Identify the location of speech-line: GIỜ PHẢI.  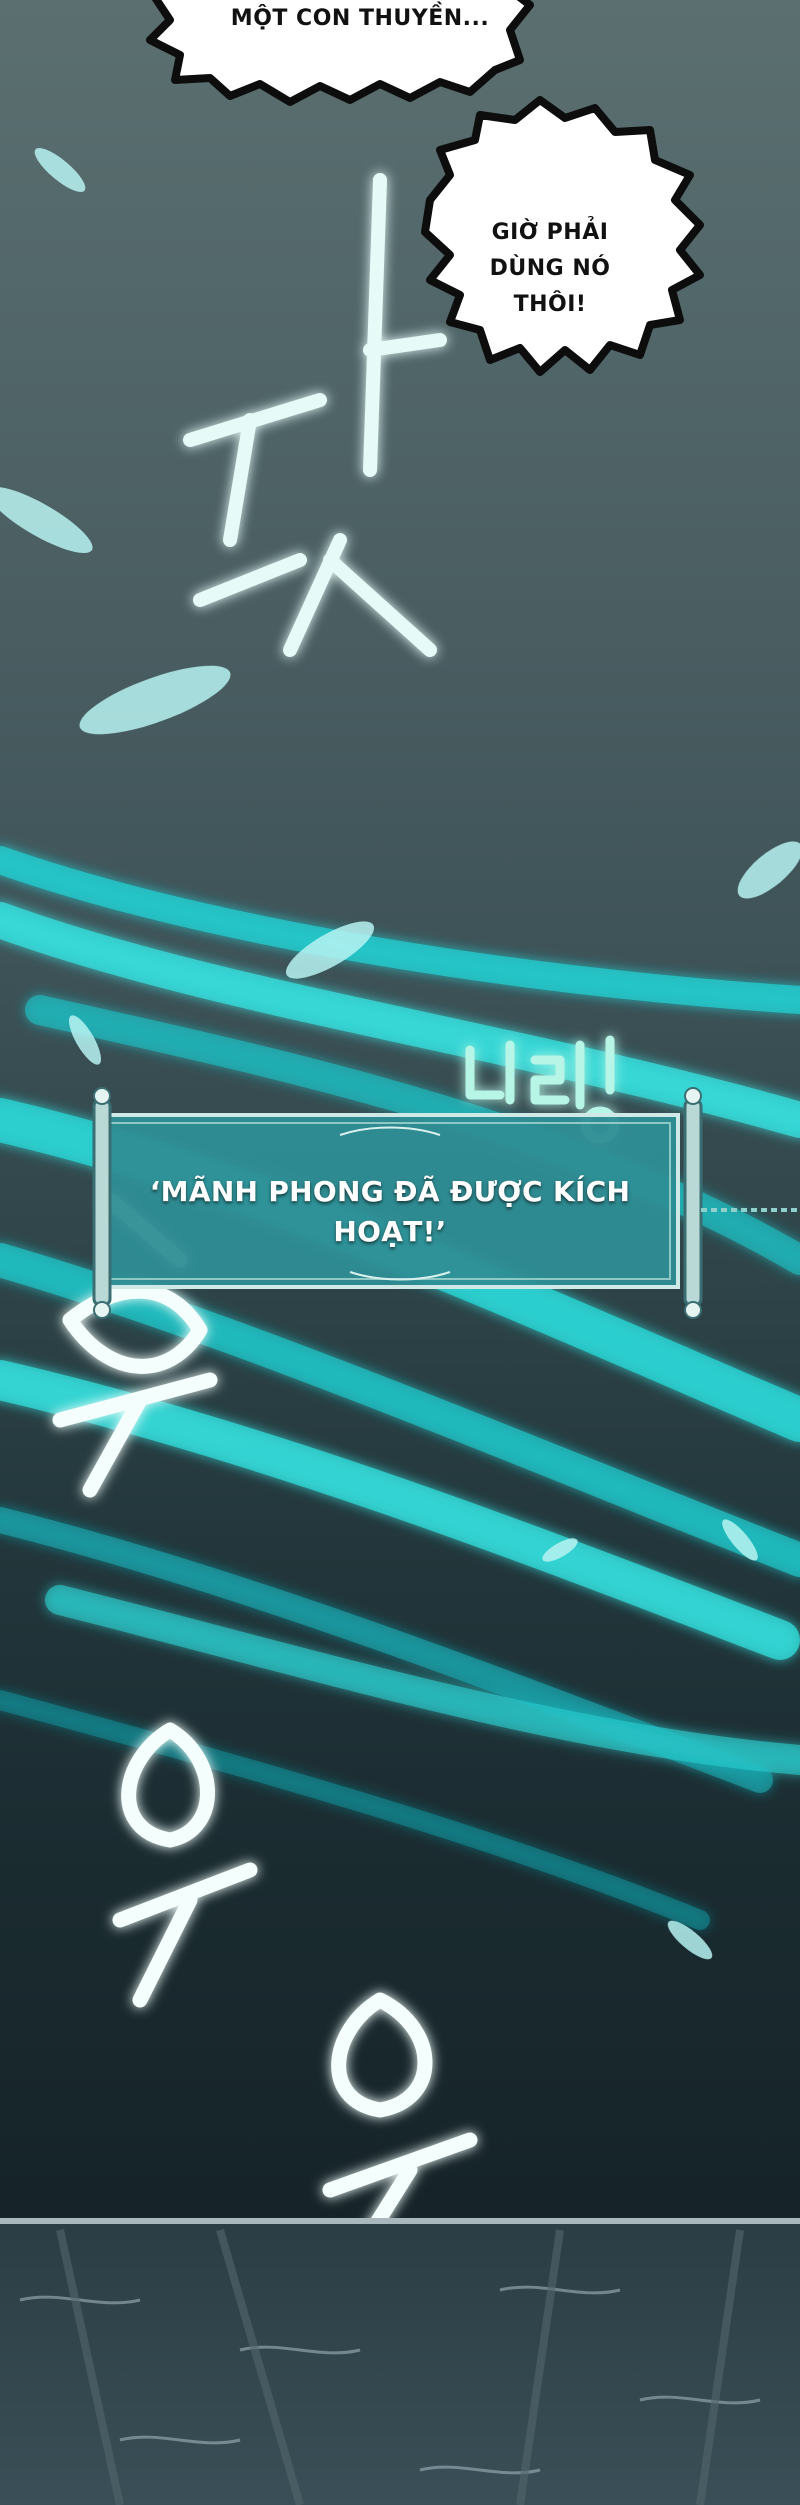
(550, 232).